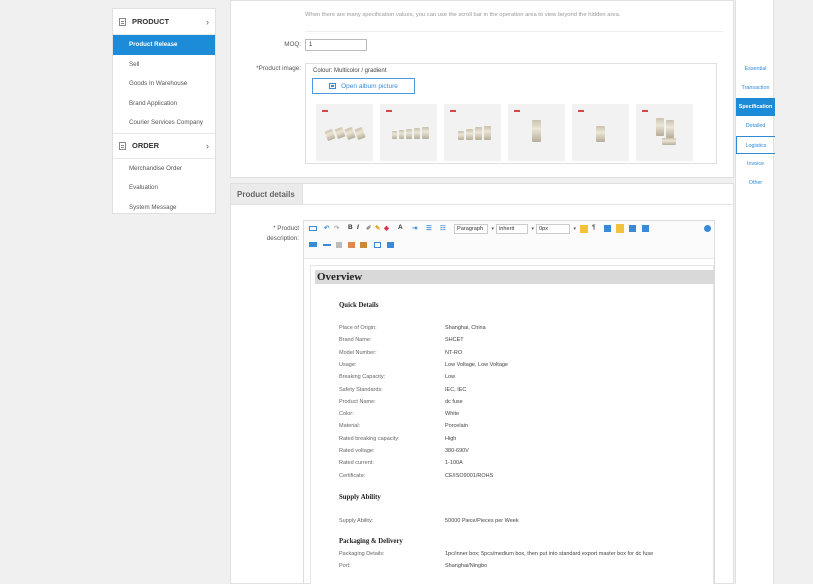 This screenshot has width=813, height=584. Describe the element at coordinates (386, 228) in the screenshot. I see `highlight-icon: ◈` at that location.